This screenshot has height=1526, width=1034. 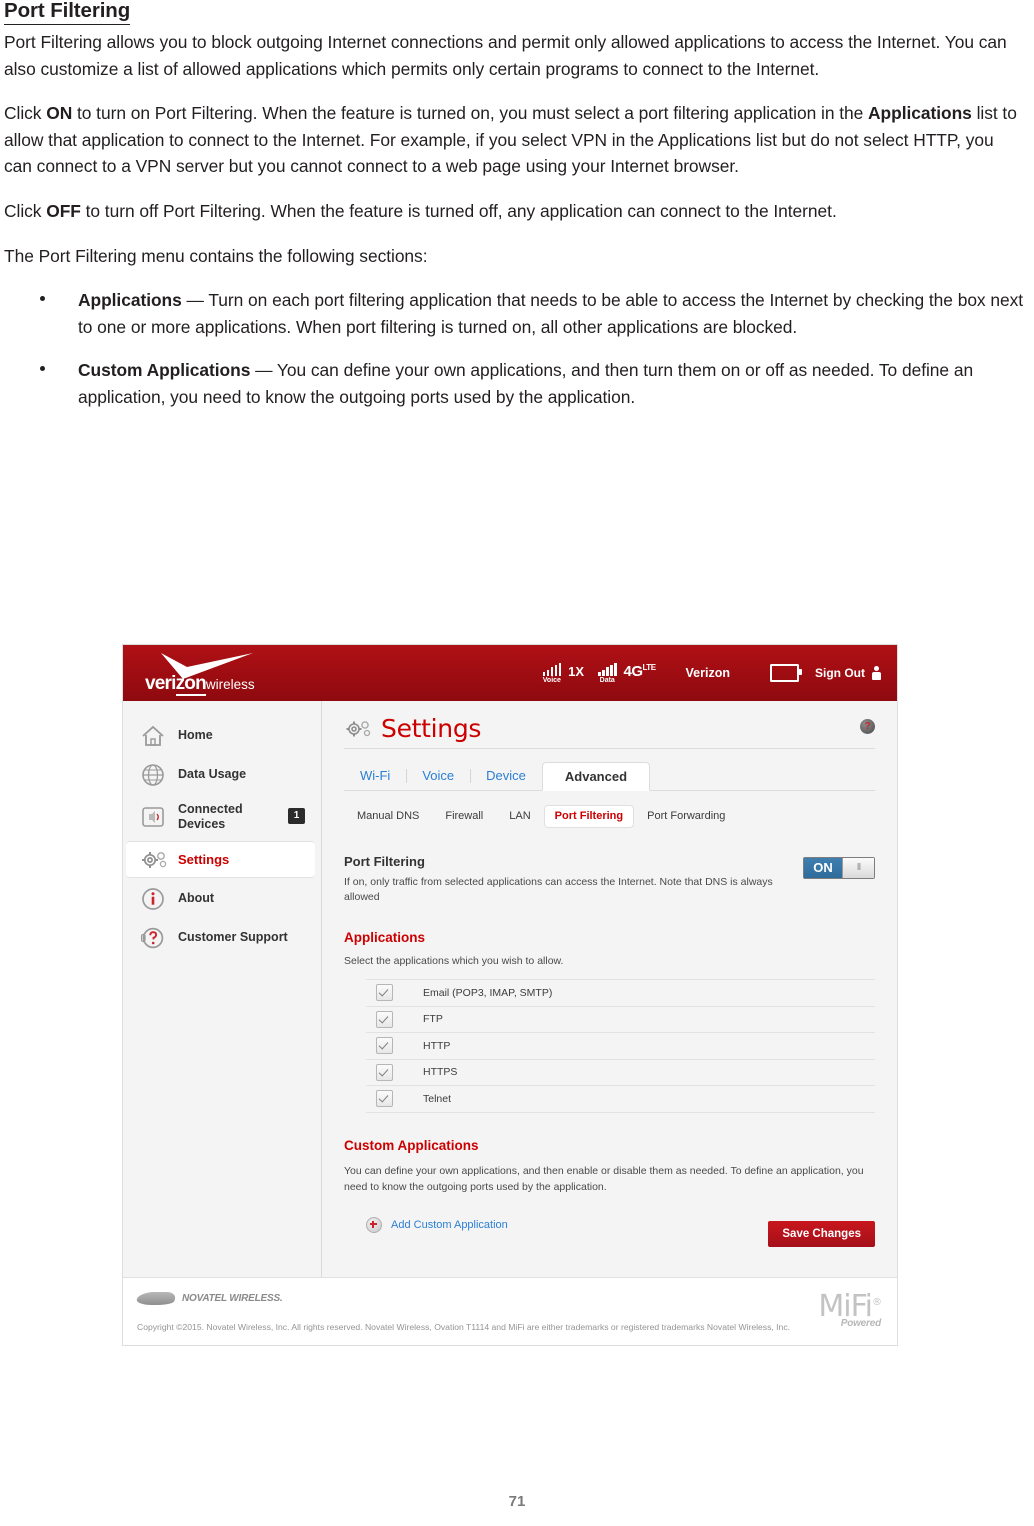 I want to click on page-title: Port Filtering, so click(x=67, y=12).